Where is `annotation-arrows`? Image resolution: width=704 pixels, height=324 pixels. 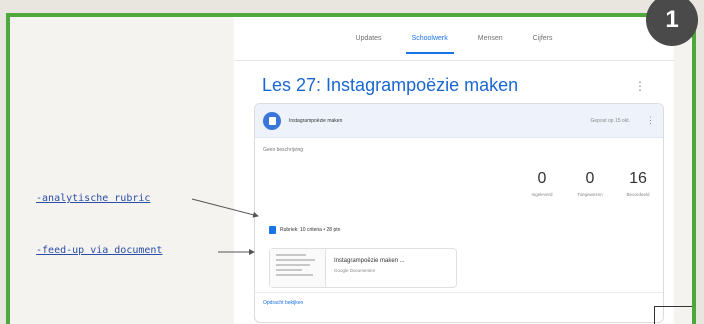 annotation-arrows is located at coordinates (225, 226).